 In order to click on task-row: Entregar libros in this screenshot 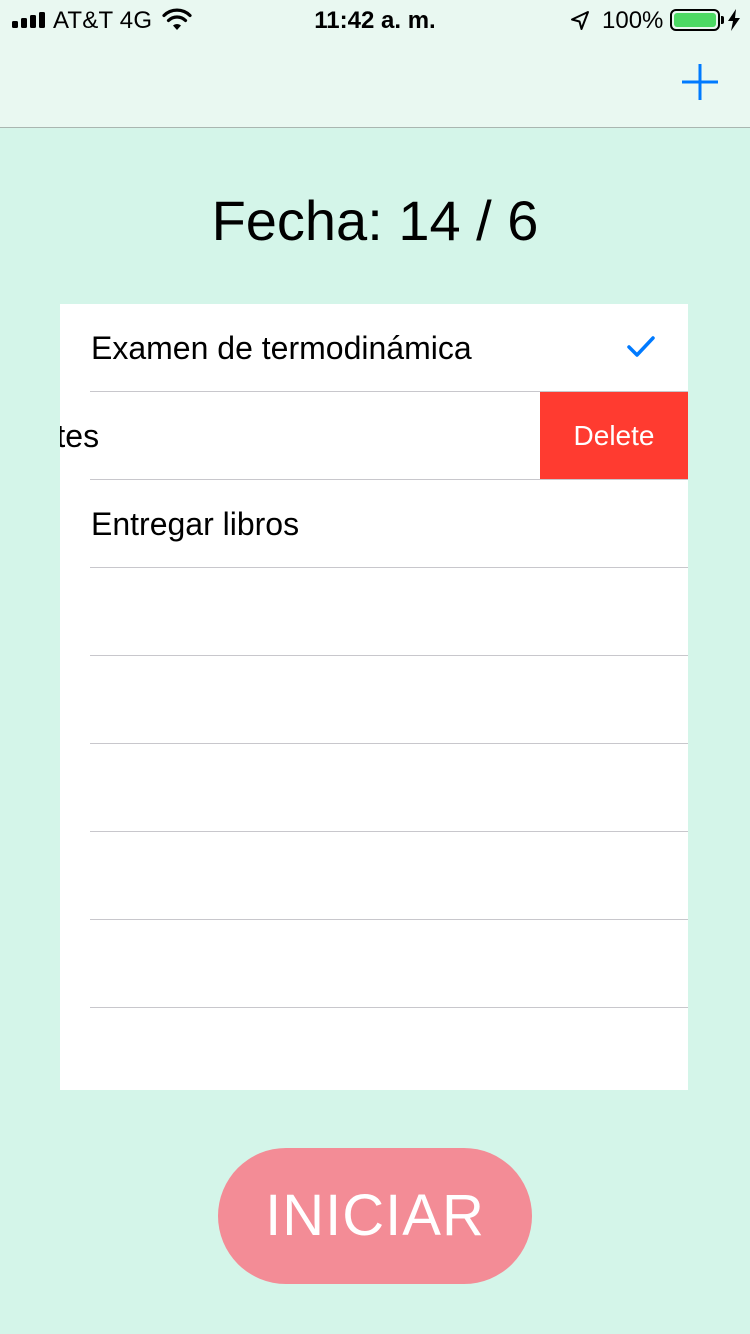, I will do `click(374, 524)`.